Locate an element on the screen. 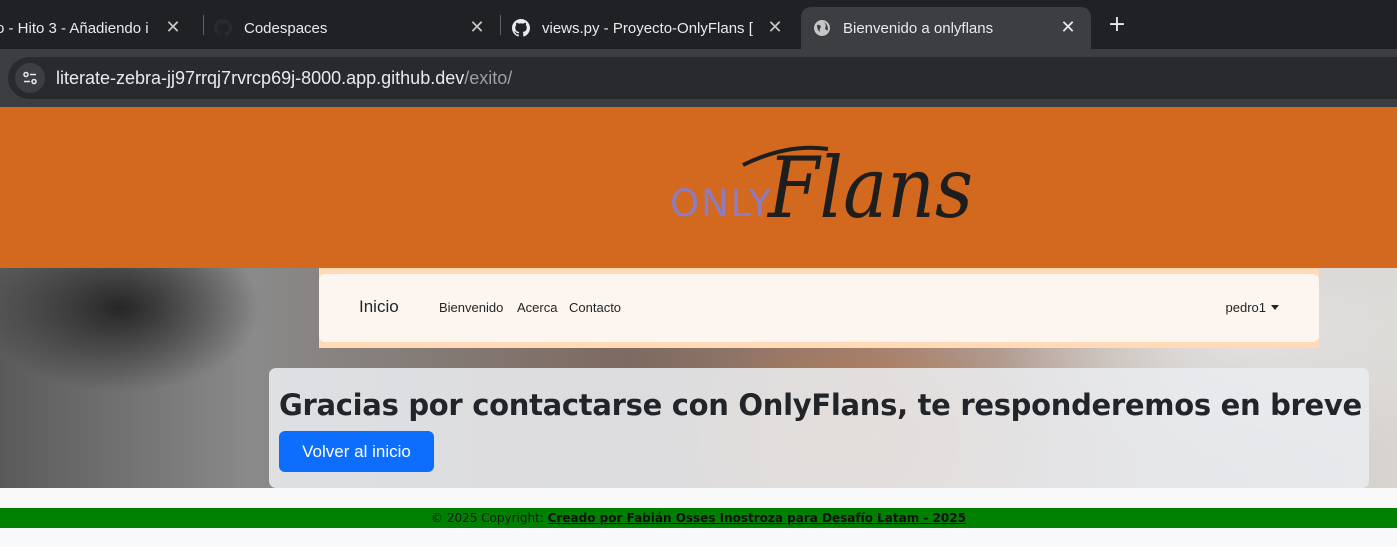 This screenshot has width=1397, height=547. url-path: /exito/ is located at coordinates (488, 77).